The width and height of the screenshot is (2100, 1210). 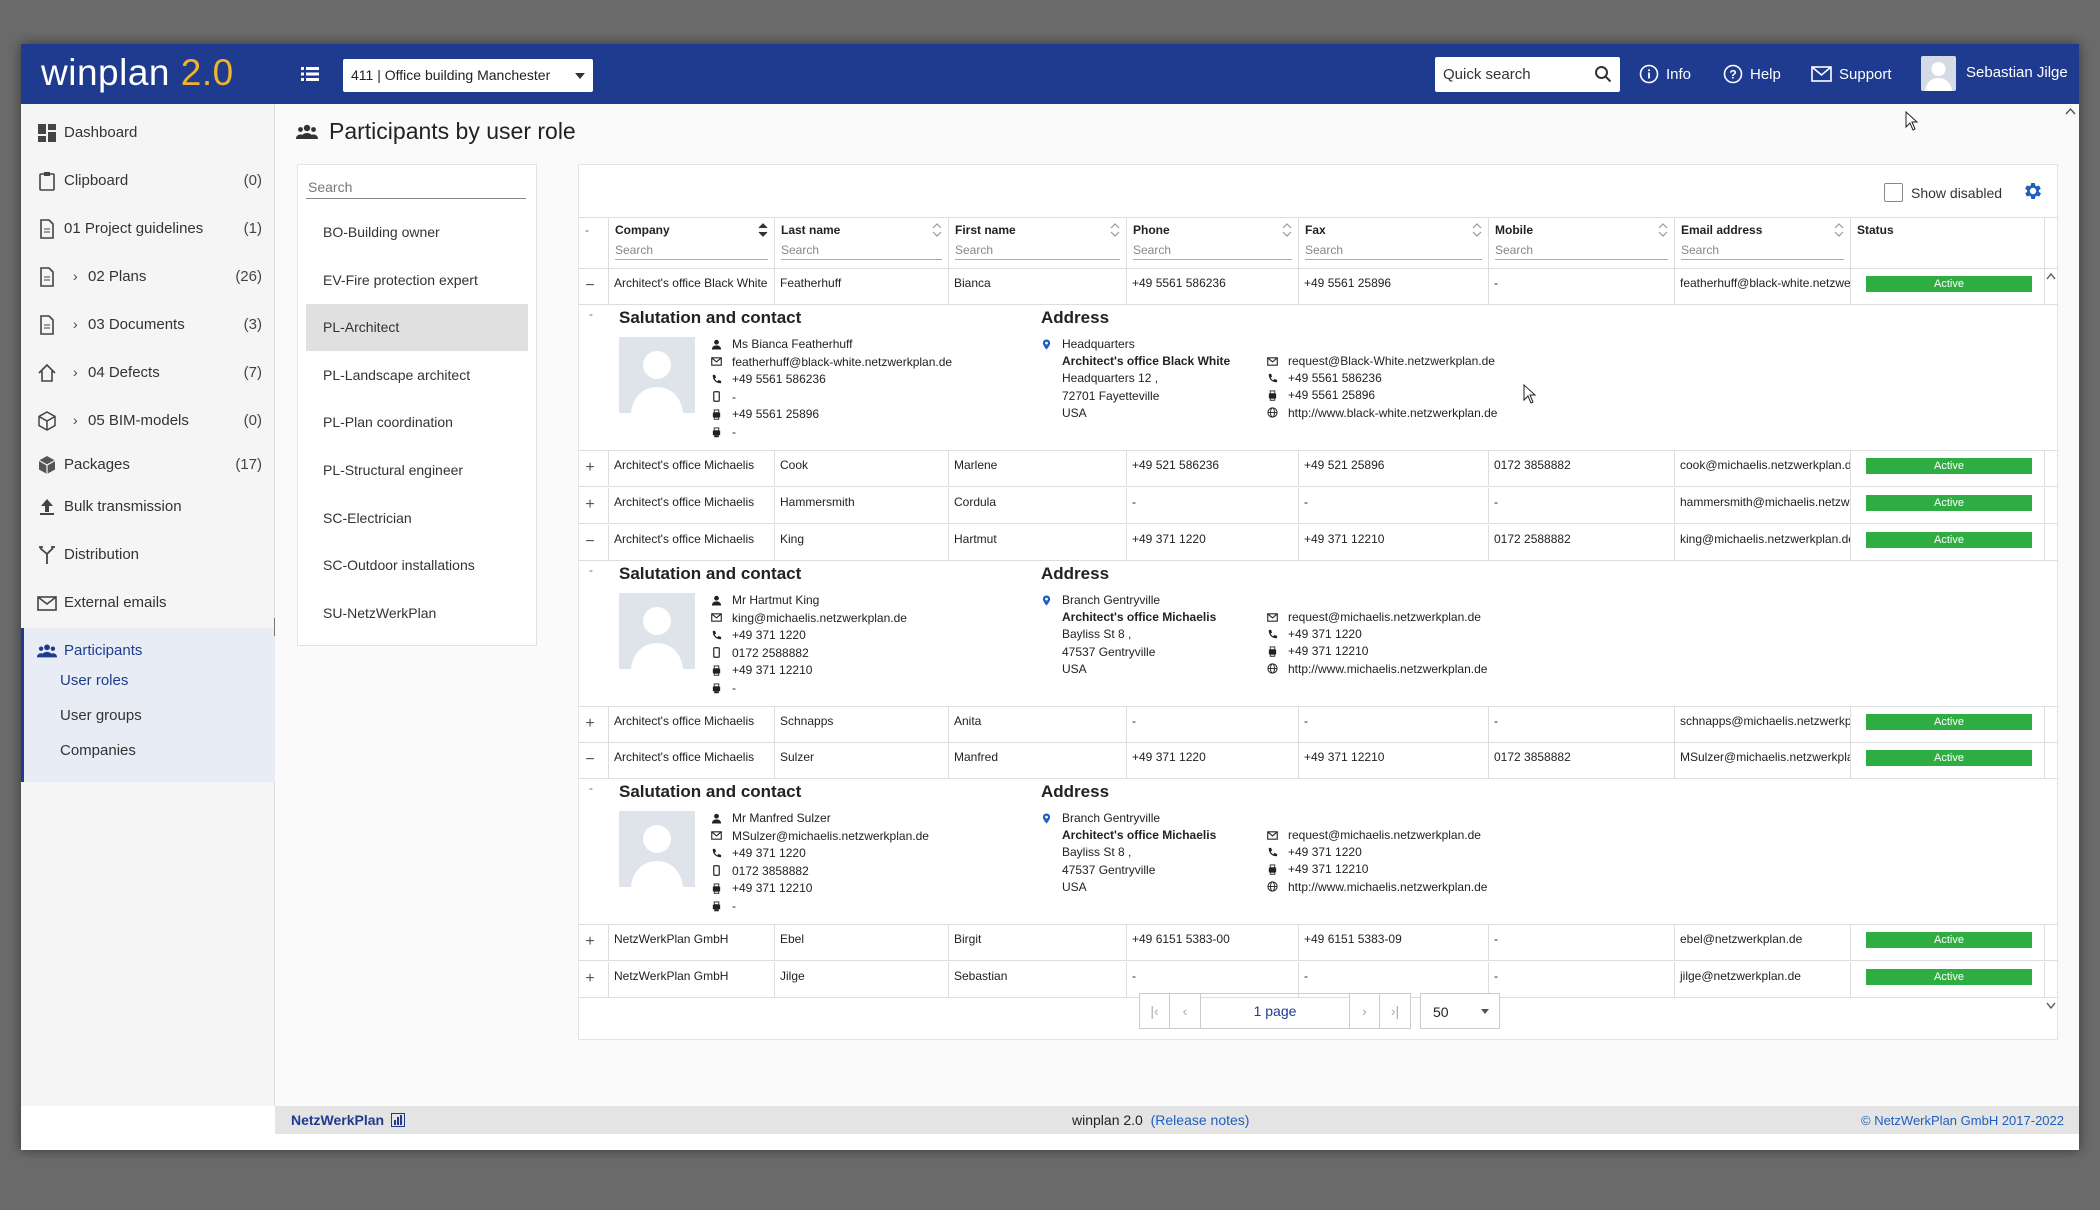 What do you see at coordinates (148, 554) in the screenshot?
I see `sidebar-item-distribution: Distribution` at bounding box center [148, 554].